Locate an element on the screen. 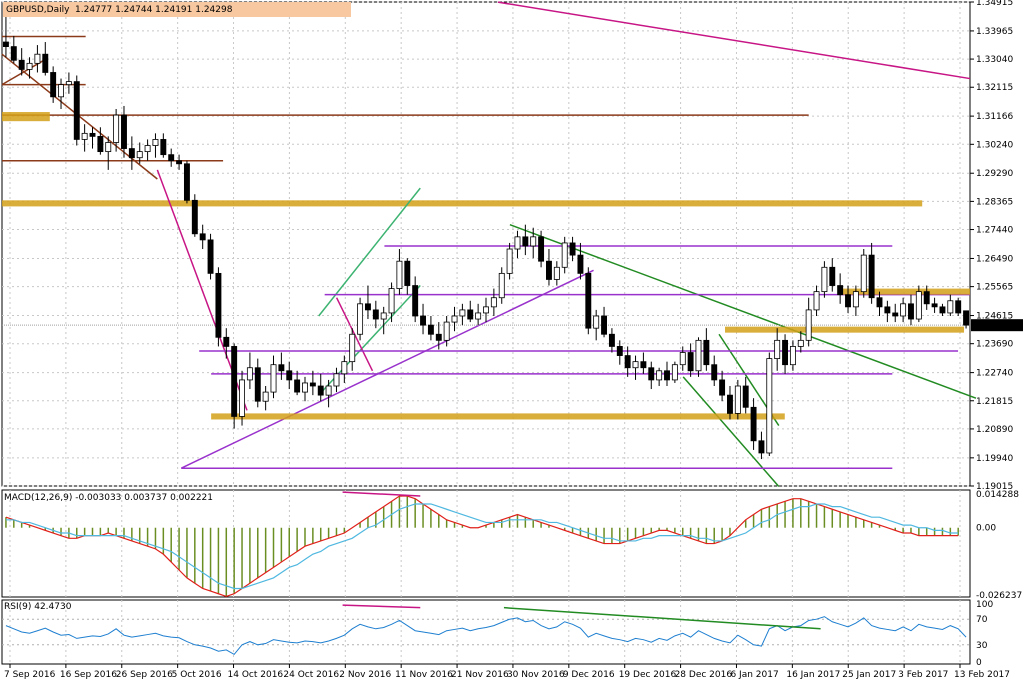 This screenshot has height=683, width=1024. date-tick-label: 19 Dec 2016 is located at coordinates (648, 675).